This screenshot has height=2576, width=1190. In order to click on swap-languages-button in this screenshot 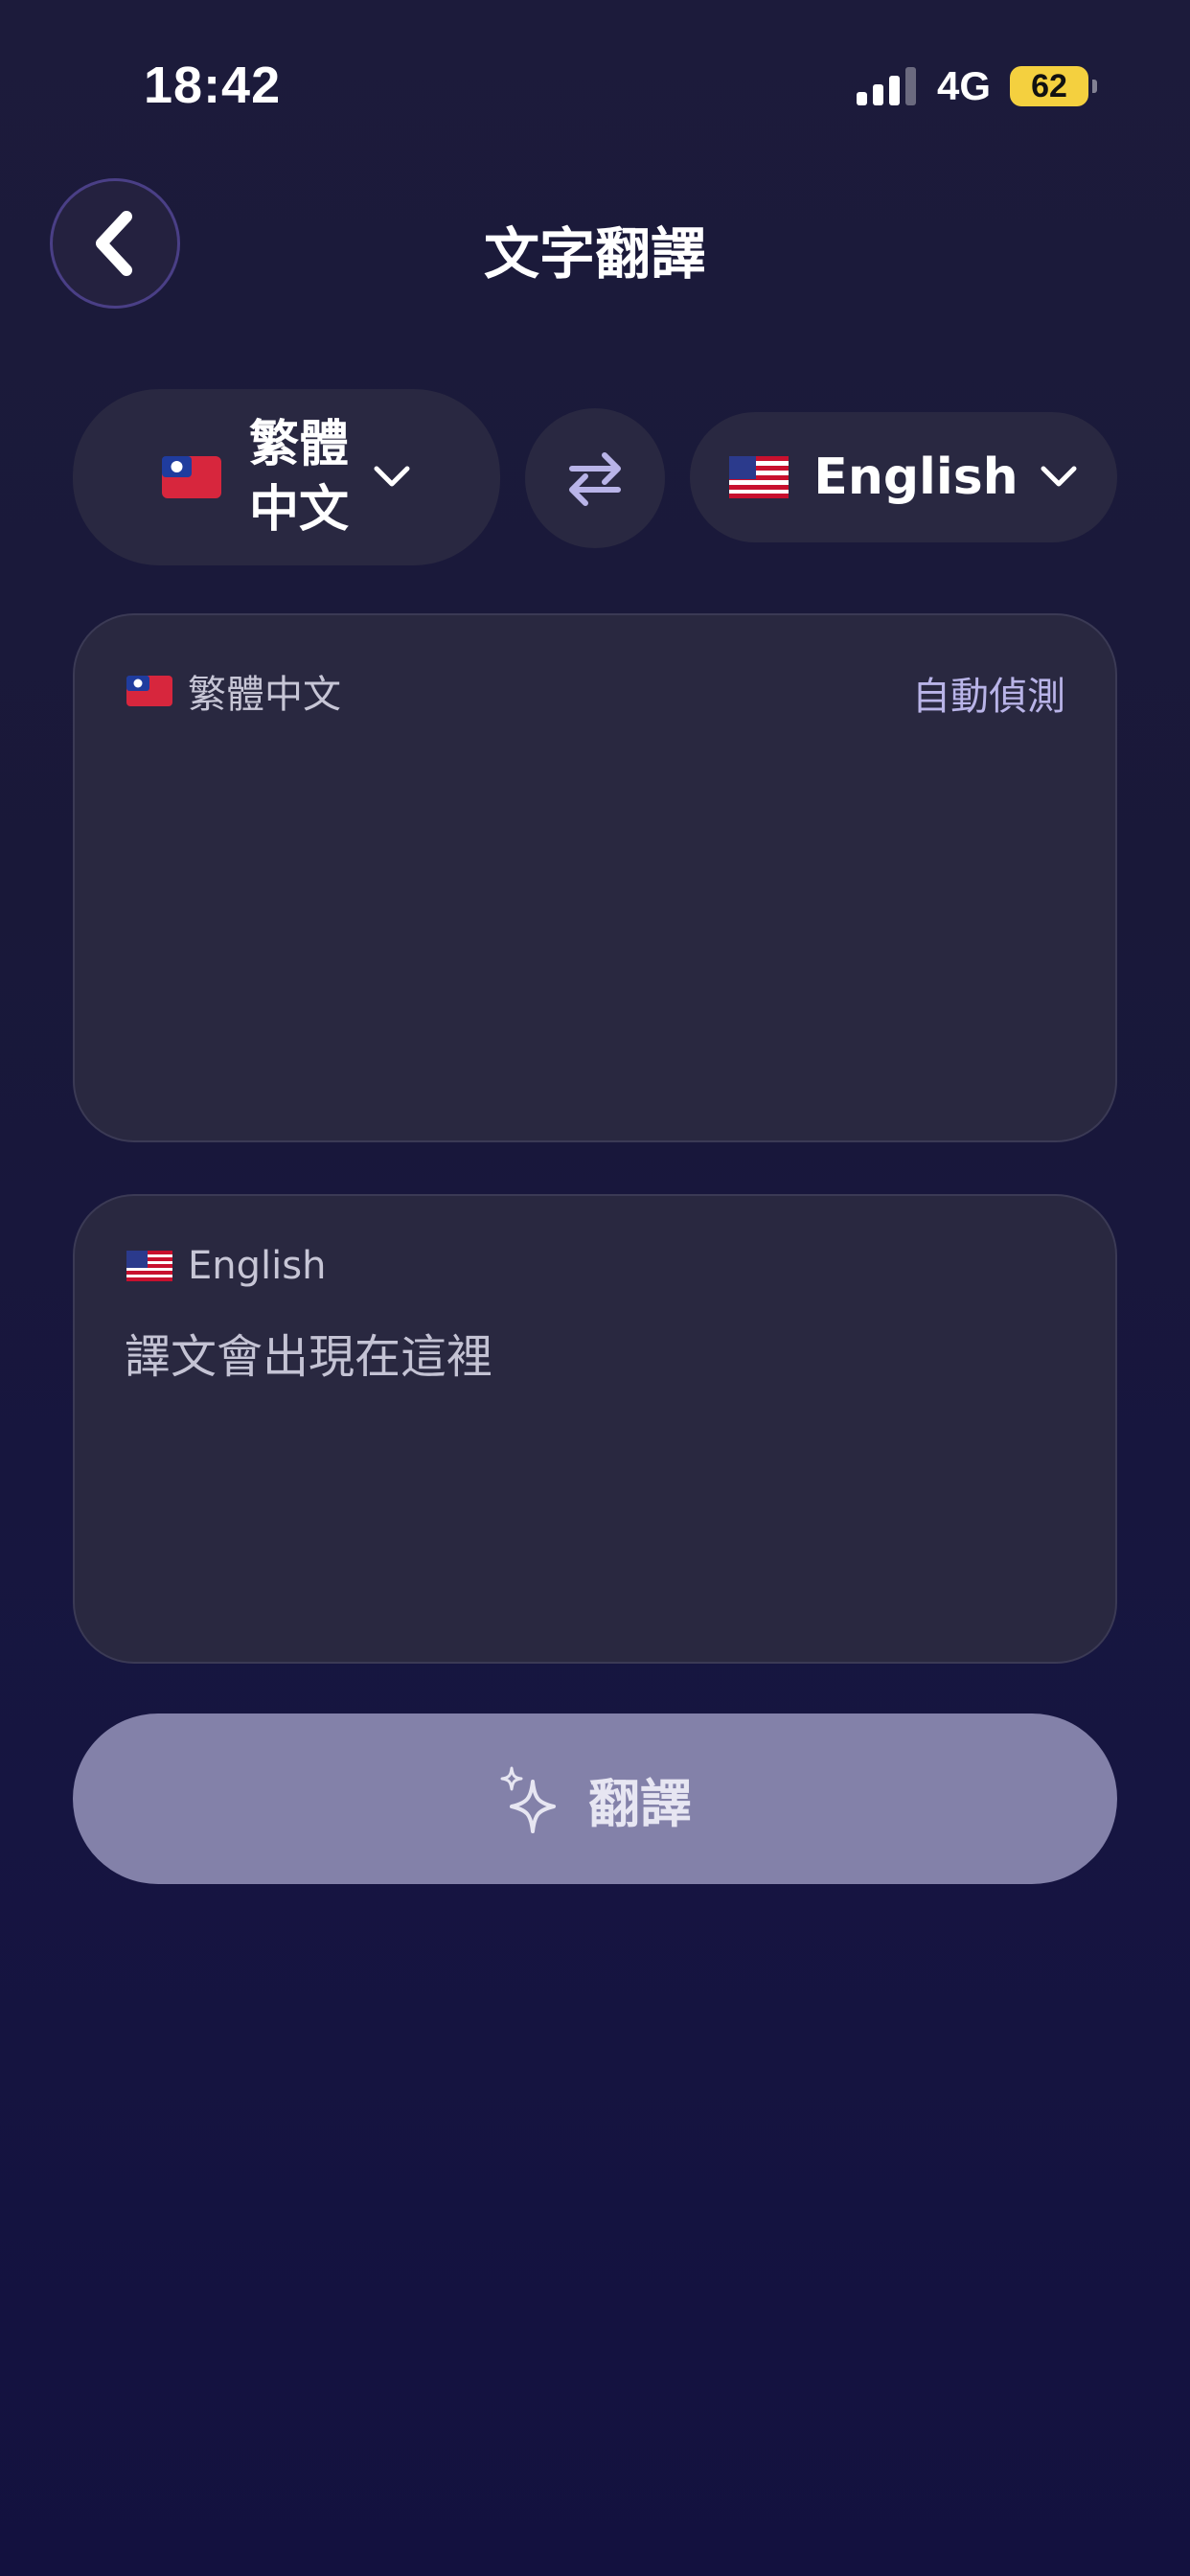, I will do `click(595, 478)`.